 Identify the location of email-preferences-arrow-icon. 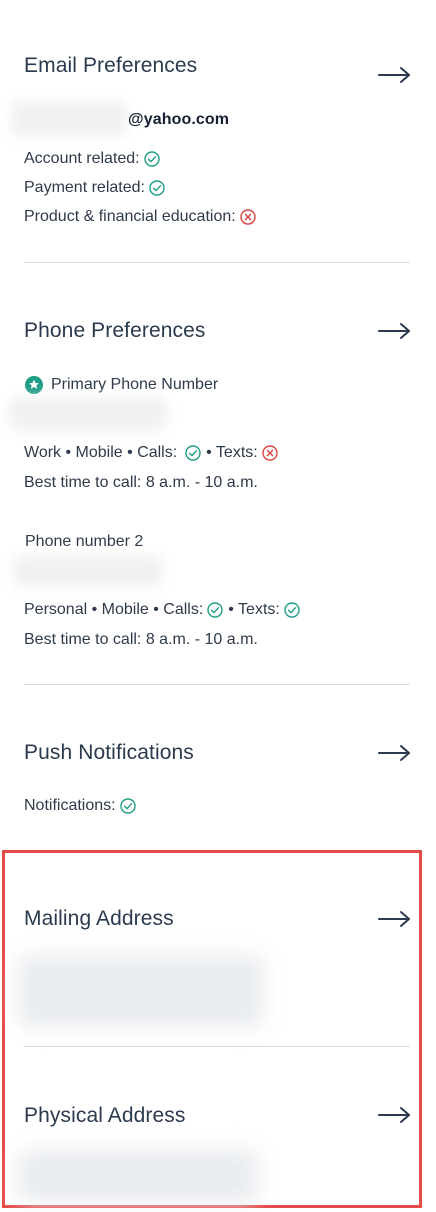
(395, 75).